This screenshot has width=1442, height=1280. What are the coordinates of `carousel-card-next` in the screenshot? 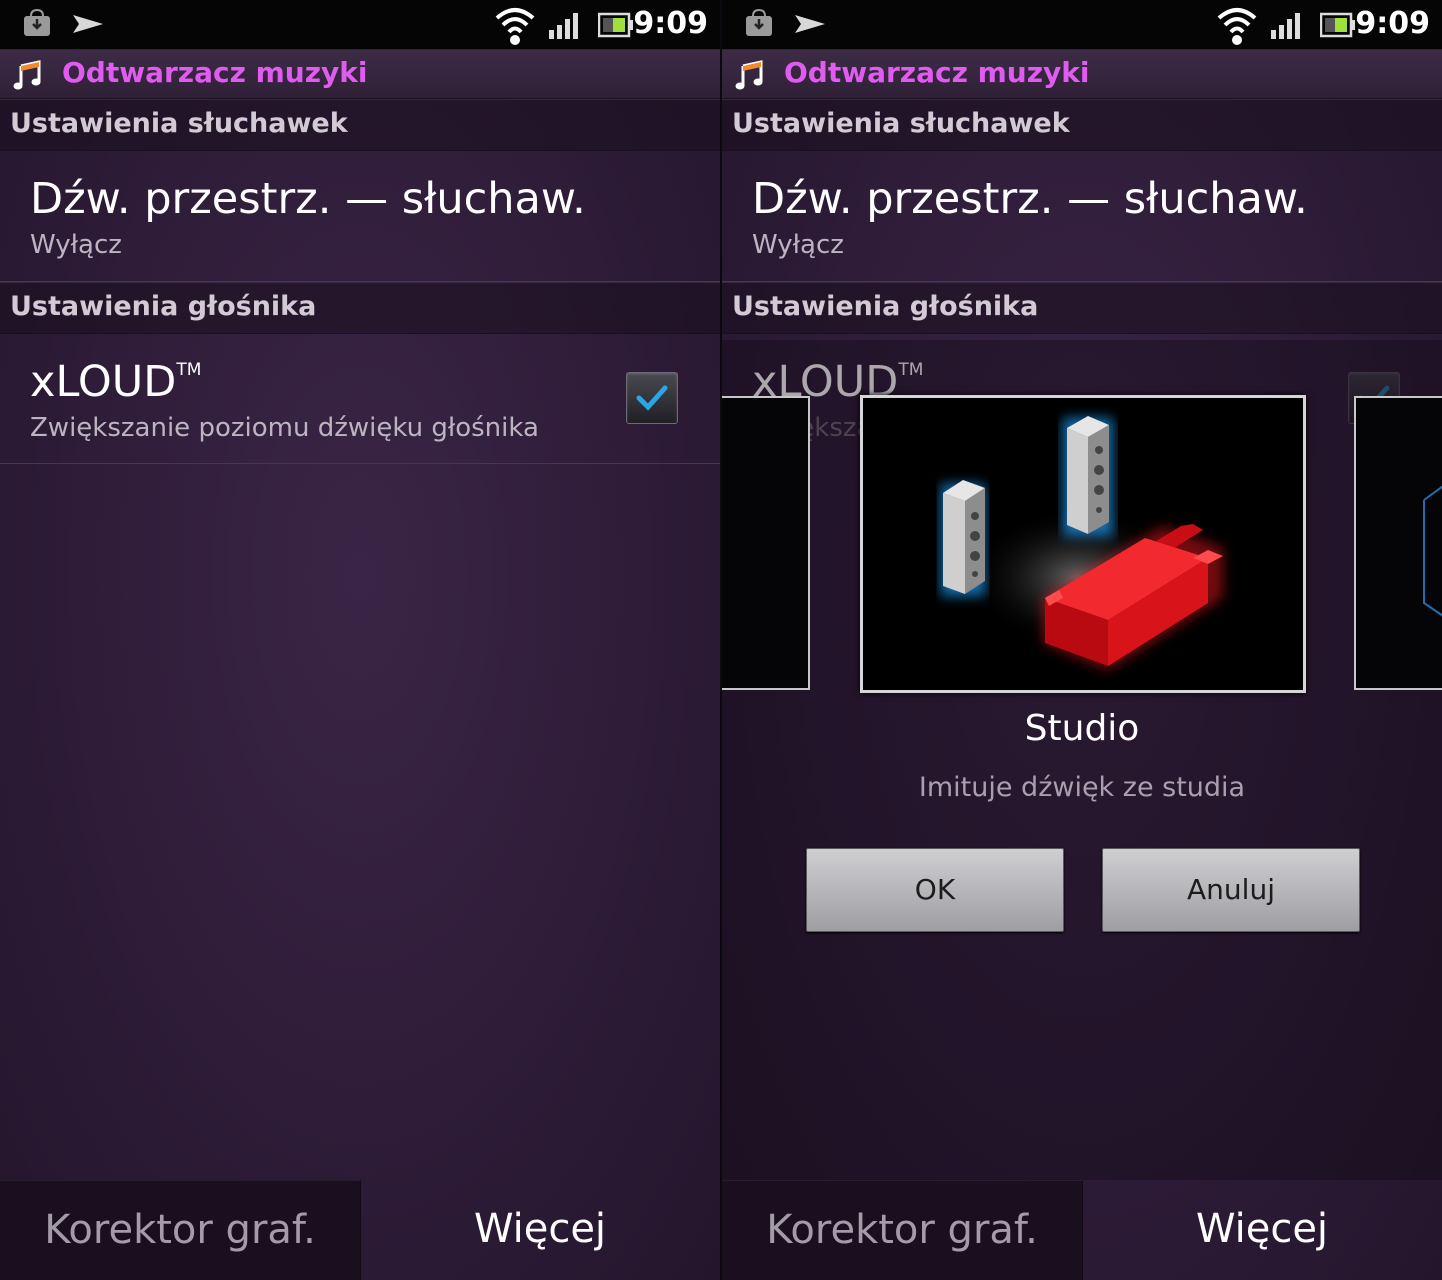 It's located at (1398, 543).